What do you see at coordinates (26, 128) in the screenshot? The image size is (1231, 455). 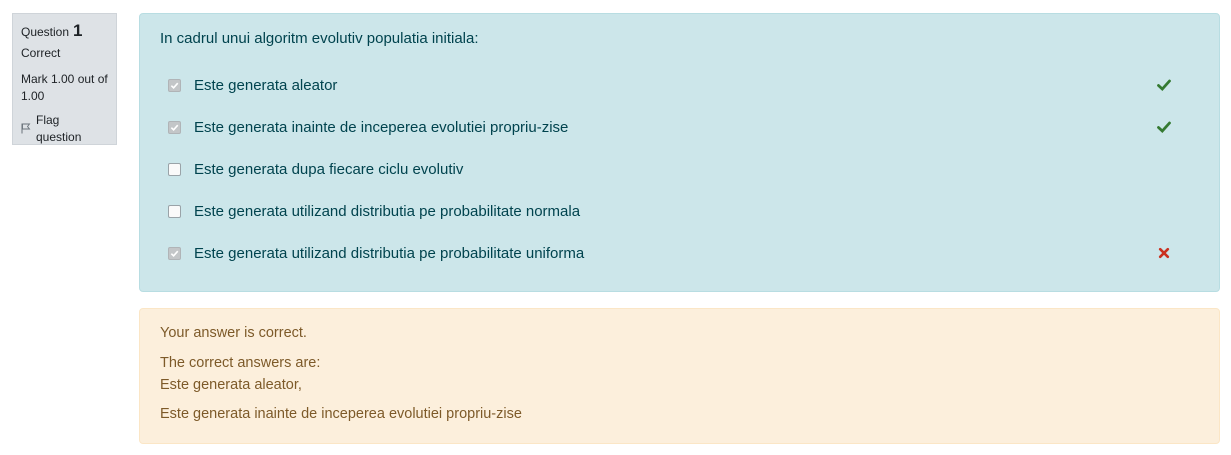 I see `flag-icon` at bounding box center [26, 128].